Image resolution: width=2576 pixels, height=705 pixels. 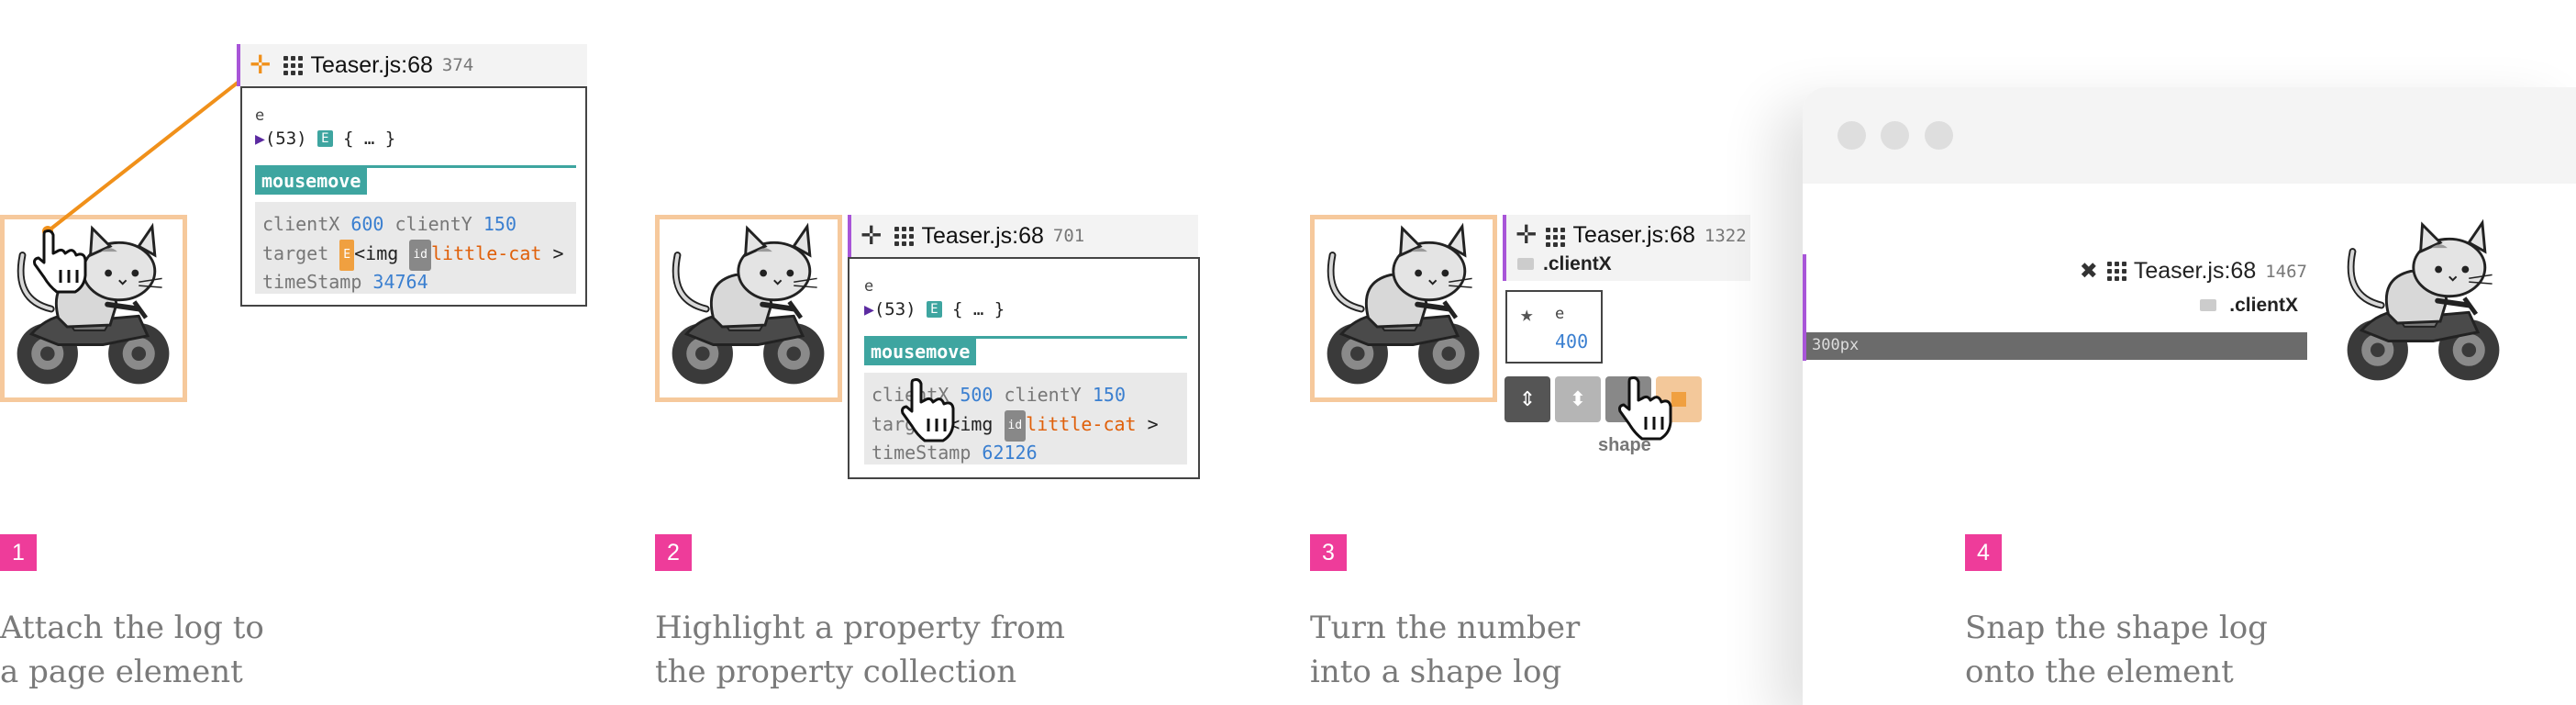 I want to click on pin-button: ⬍, so click(x=1578, y=399).